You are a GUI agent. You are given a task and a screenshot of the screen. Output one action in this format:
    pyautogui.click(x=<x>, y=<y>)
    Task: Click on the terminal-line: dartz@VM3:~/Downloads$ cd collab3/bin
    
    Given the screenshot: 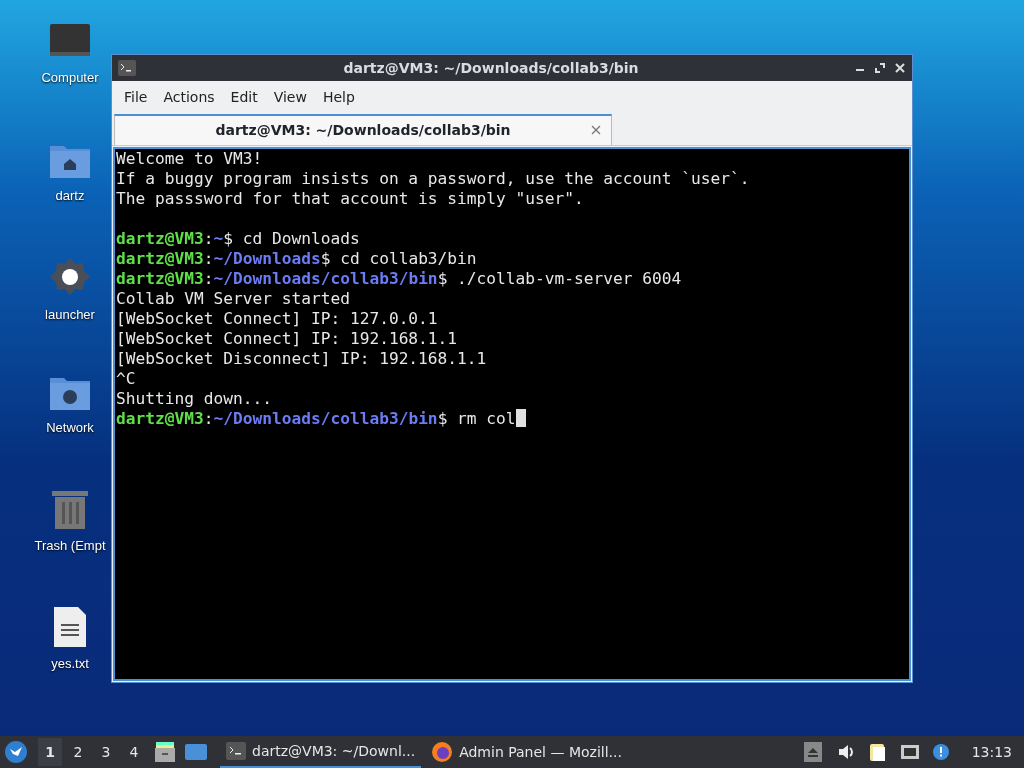 What is the action you would take?
    pyautogui.click(x=296, y=258)
    